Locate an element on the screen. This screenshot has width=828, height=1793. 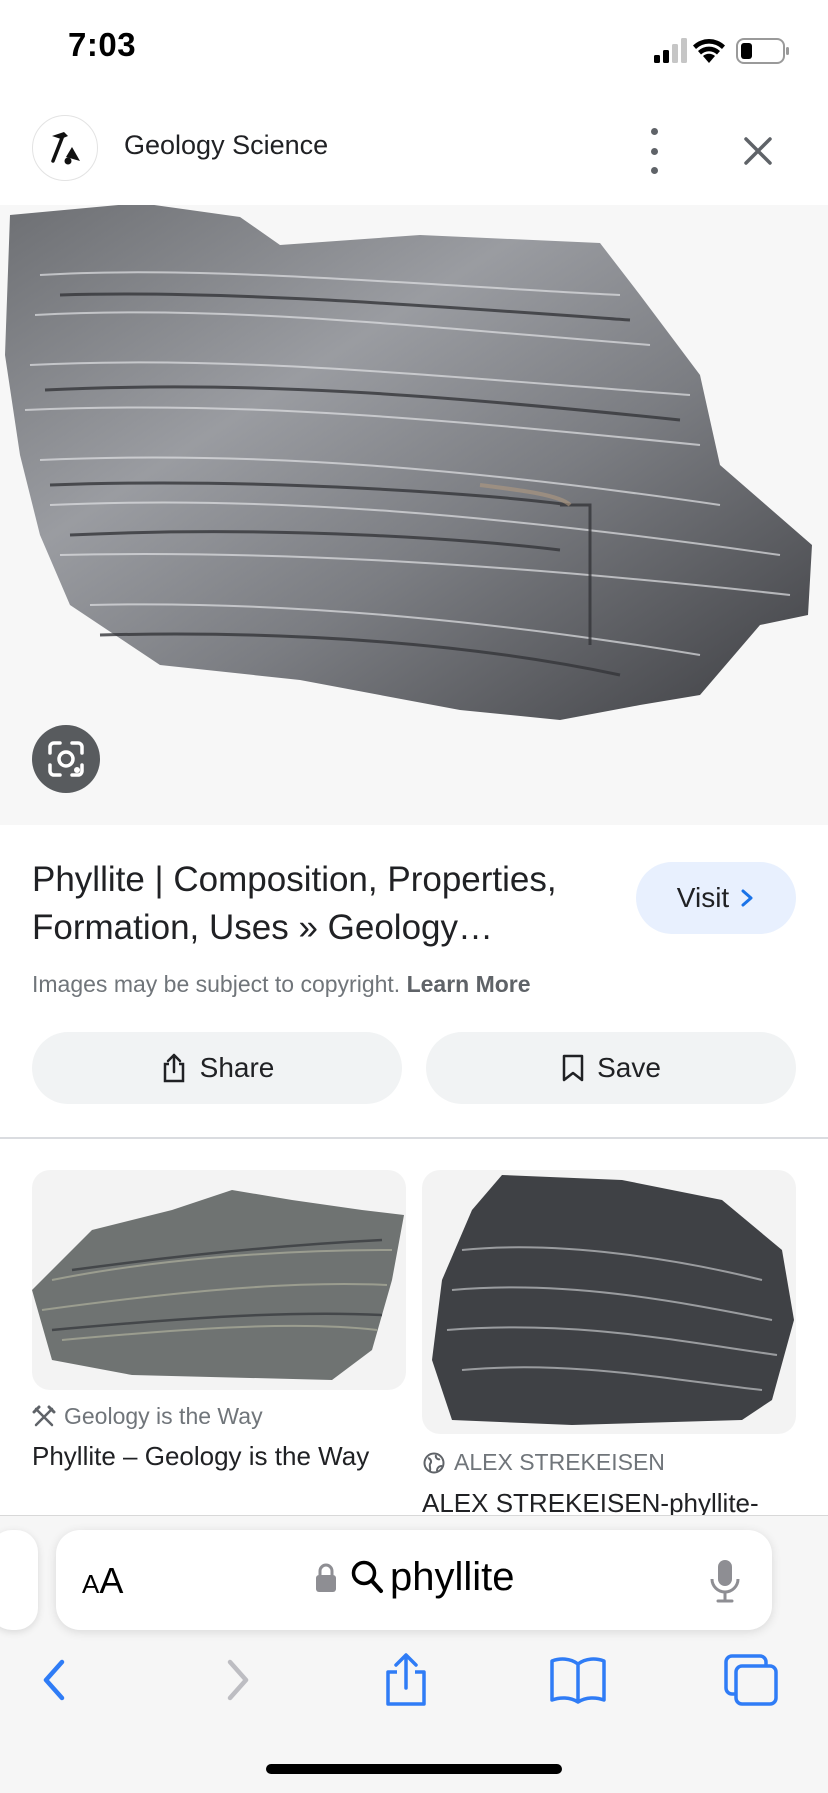
lock-icon is located at coordinates (326, 1577).